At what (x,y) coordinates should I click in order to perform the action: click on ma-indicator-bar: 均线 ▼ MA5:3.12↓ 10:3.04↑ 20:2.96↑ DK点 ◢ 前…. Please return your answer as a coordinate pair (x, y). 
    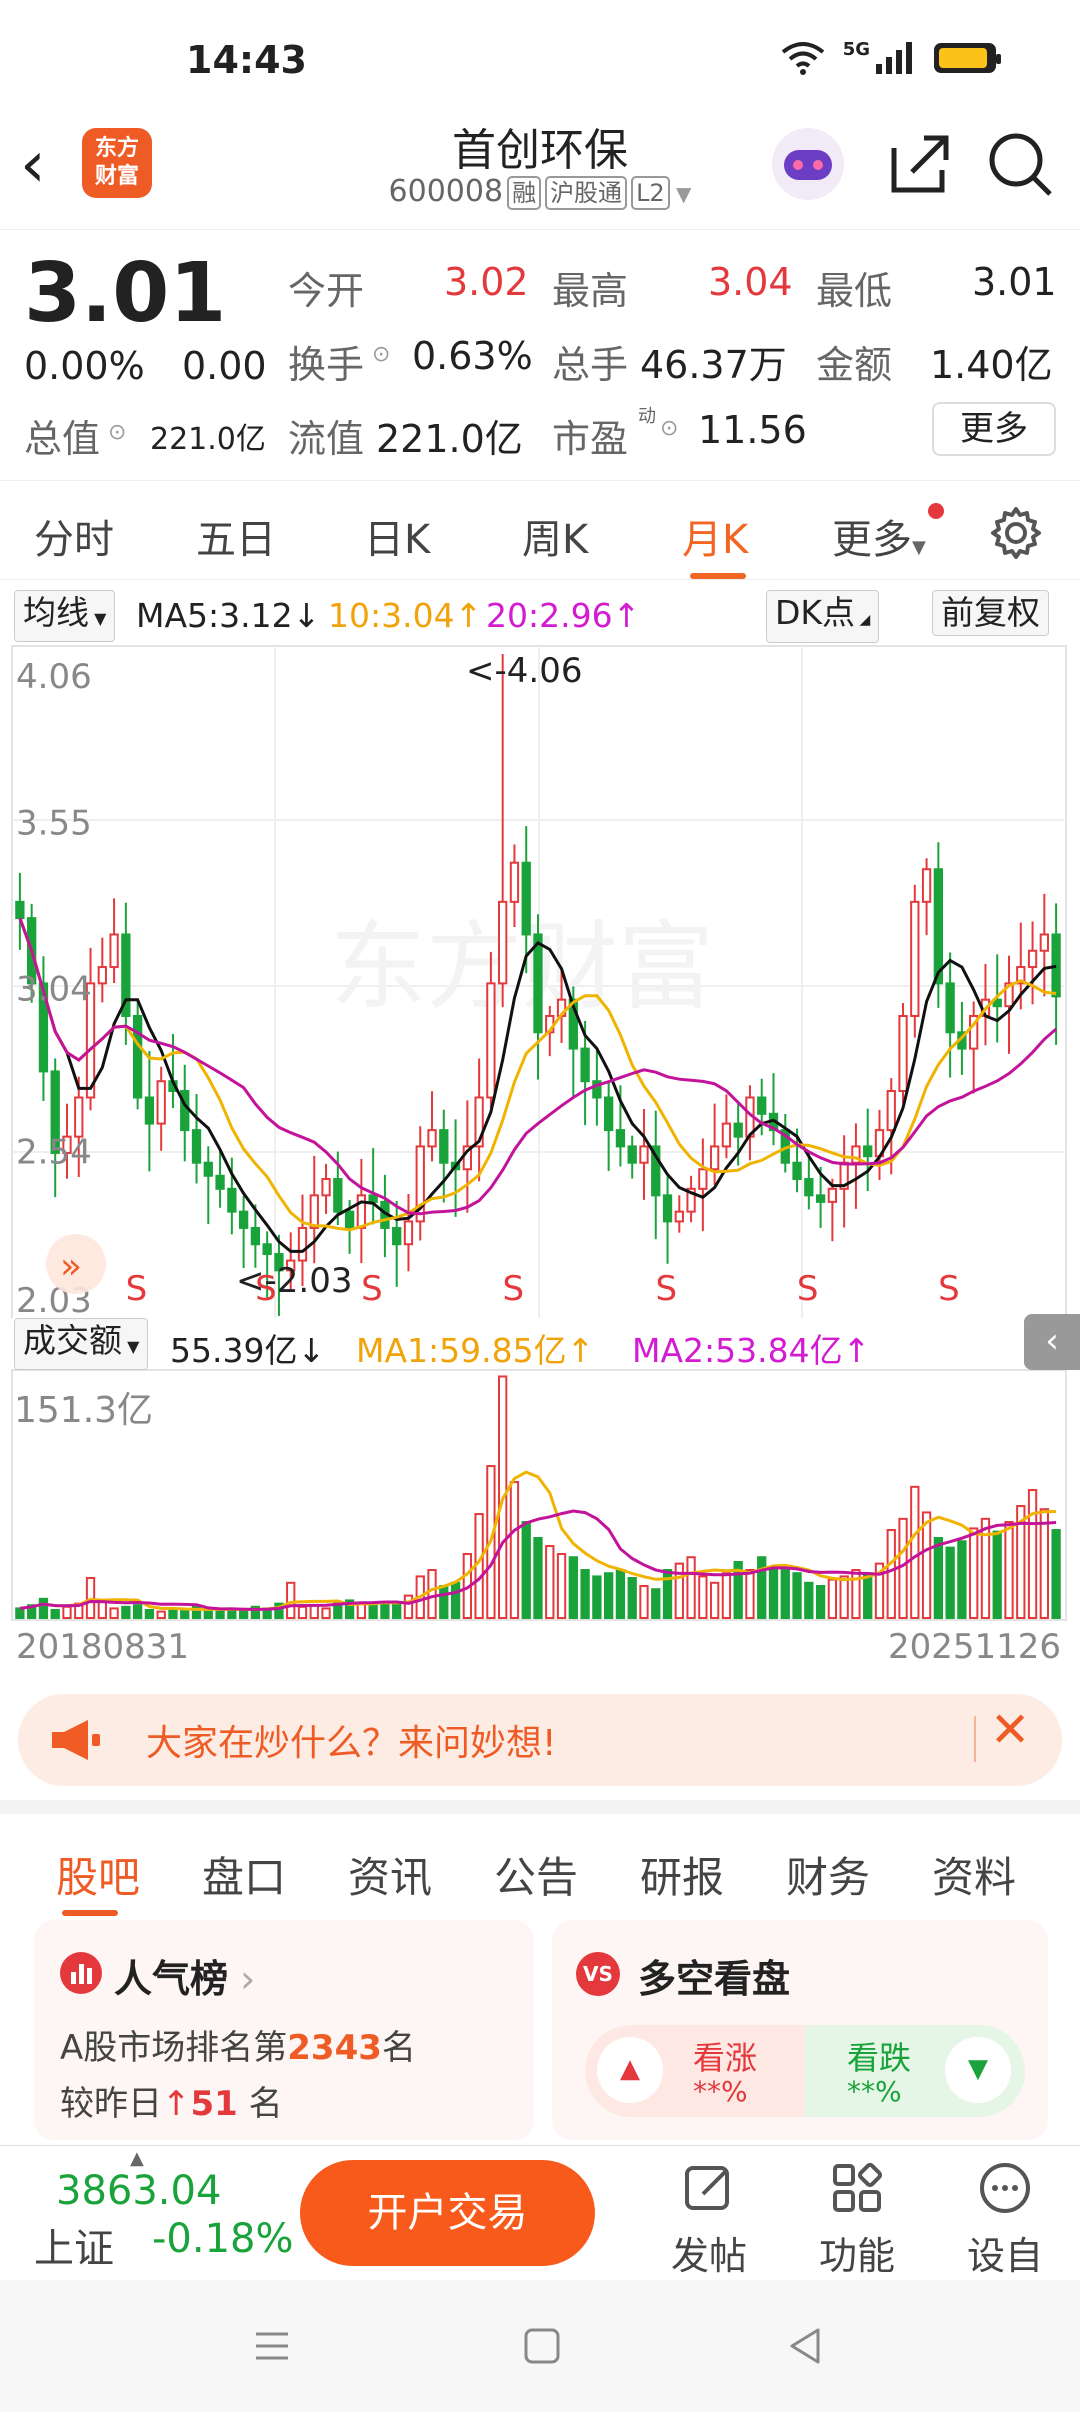
    Looking at the image, I should click on (540, 615).